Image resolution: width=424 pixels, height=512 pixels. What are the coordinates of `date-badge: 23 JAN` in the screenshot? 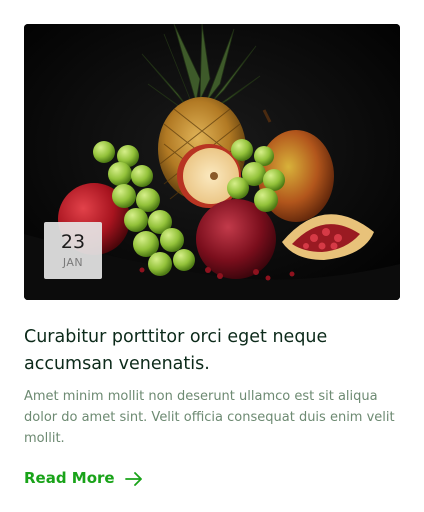 It's located at (73, 250).